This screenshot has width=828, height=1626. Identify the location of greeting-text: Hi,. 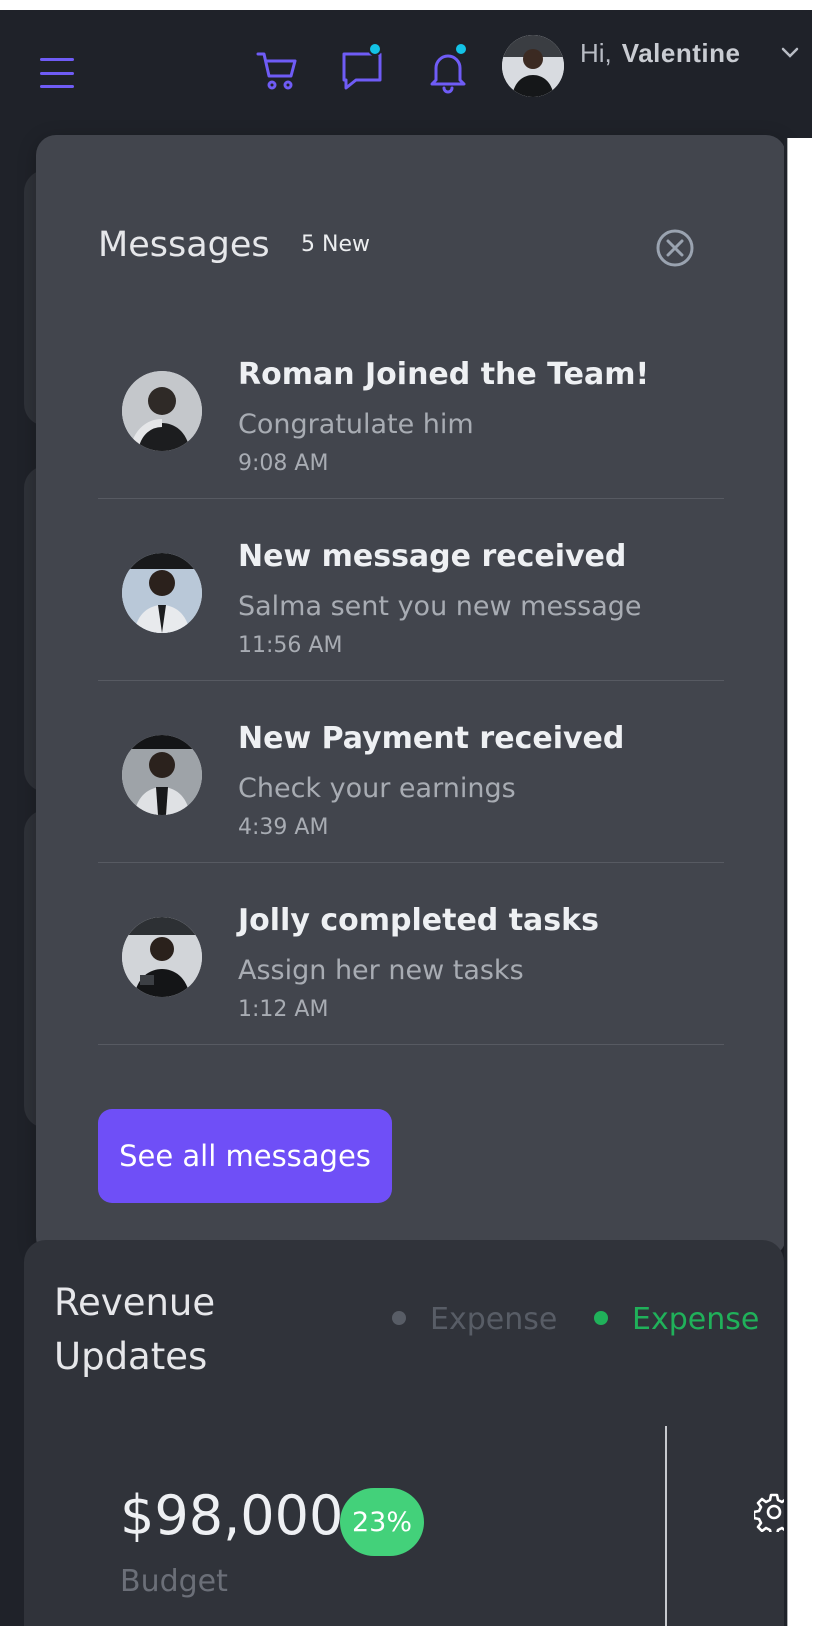
(596, 53).